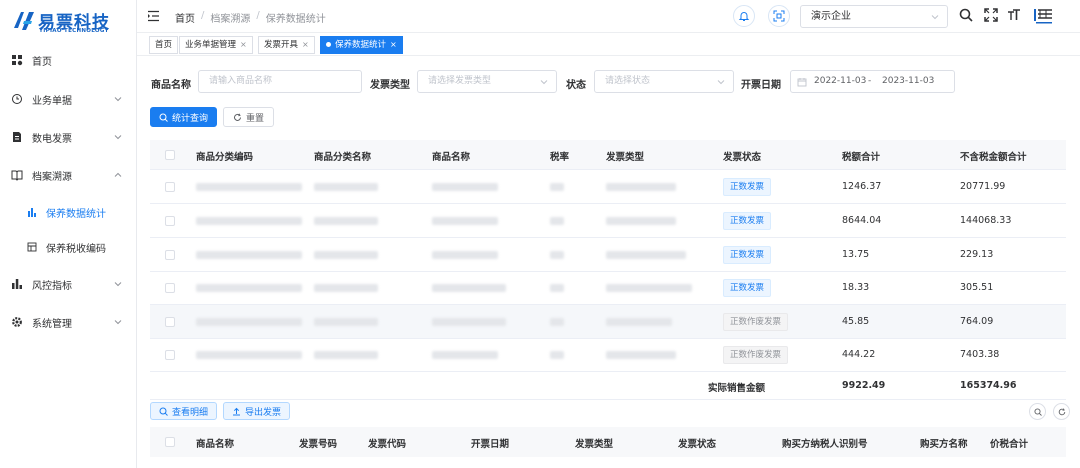 The width and height of the screenshot is (1080, 468). Describe the element at coordinates (988, 385) in the screenshot. I see `summary-amount-total: 165374.96` at that location.